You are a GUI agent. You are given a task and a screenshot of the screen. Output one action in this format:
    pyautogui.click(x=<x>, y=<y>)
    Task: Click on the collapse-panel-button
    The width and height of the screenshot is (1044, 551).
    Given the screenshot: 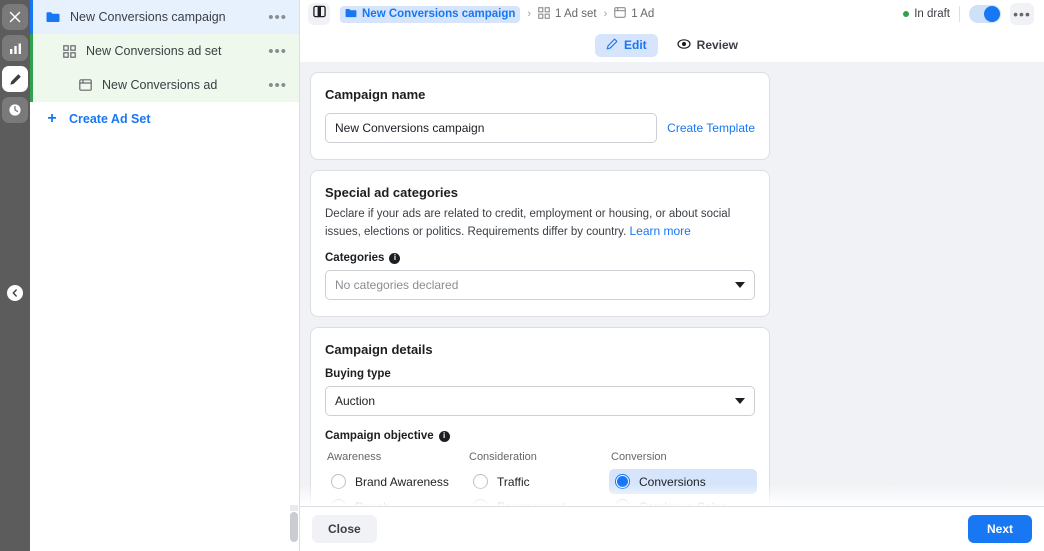 What is the action you would take?
    pyautogui.click(x=15, y=293)
    